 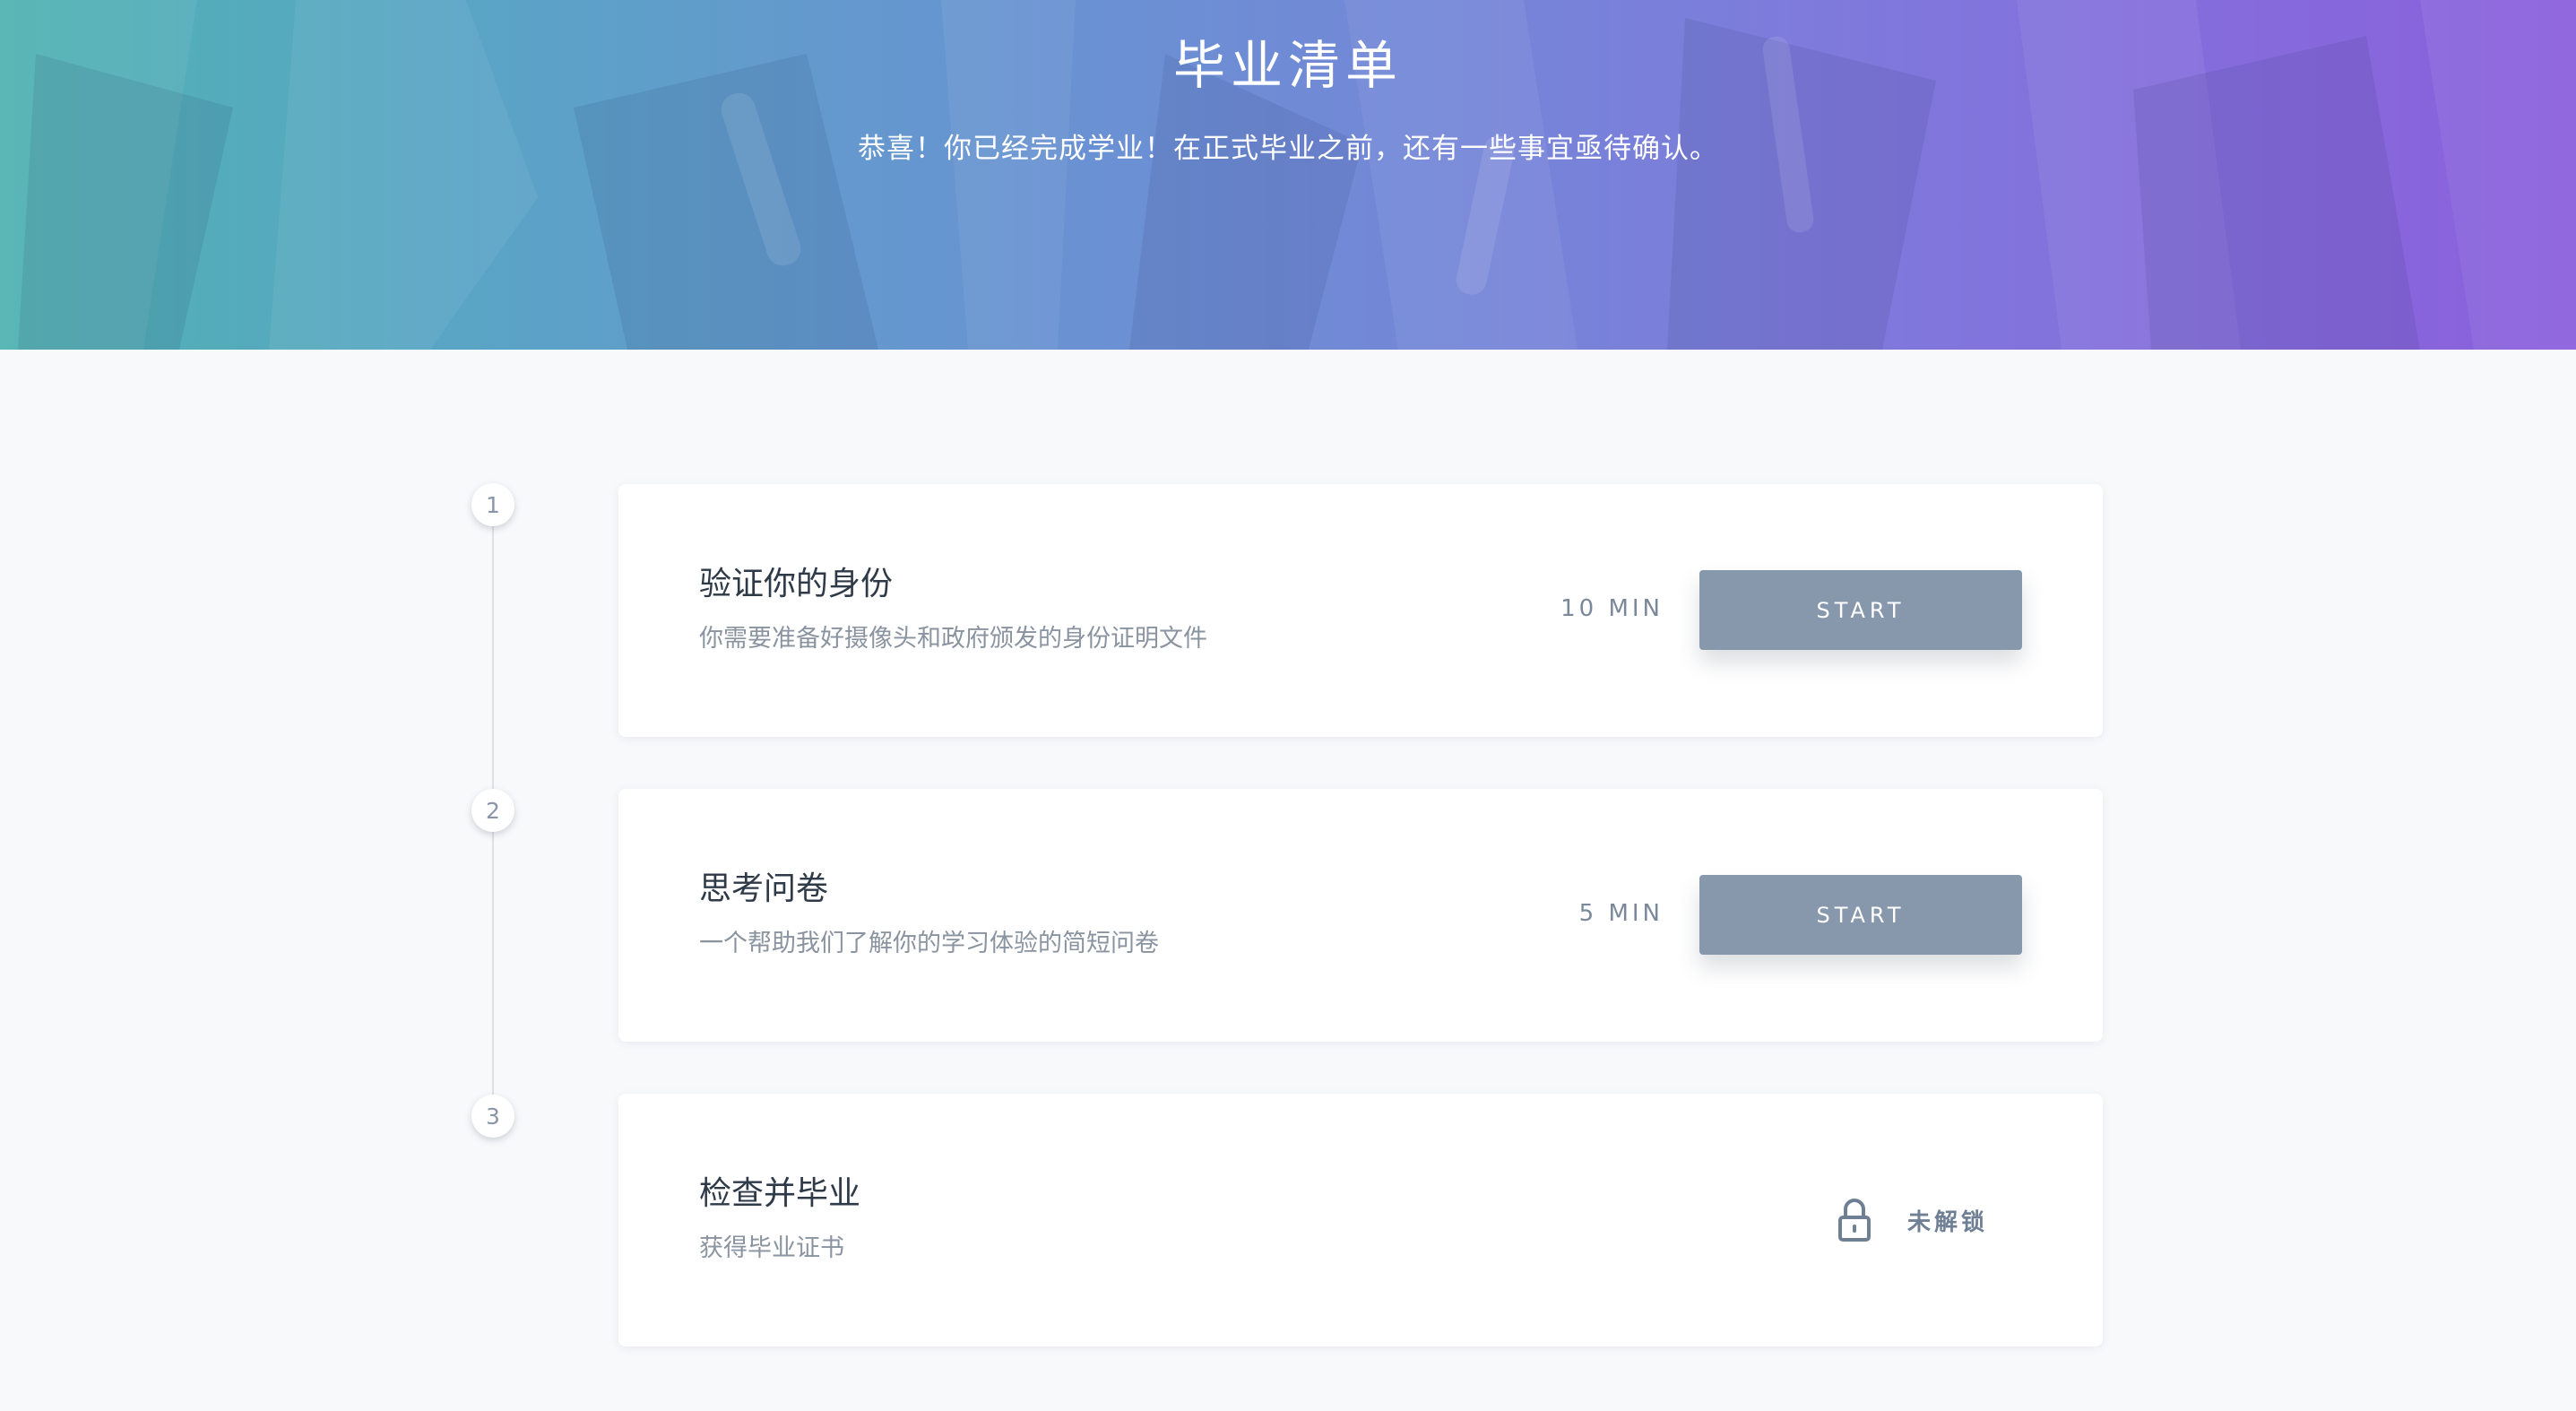 I want to click on start-button-reflection-survey: START, so click(x=1860, y=915).